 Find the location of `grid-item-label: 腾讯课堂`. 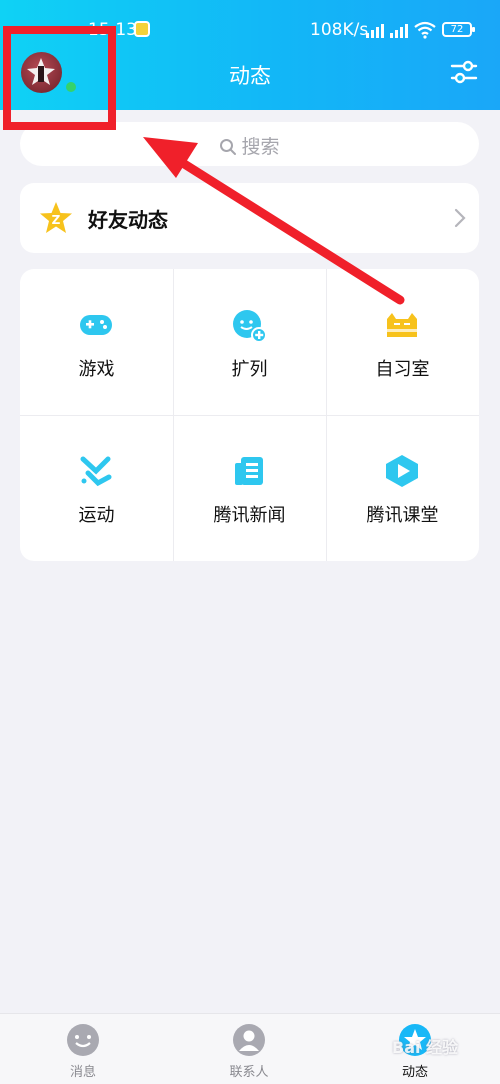

grid-item-label: 腾讯课堂 is located at coordinates (402, 515).